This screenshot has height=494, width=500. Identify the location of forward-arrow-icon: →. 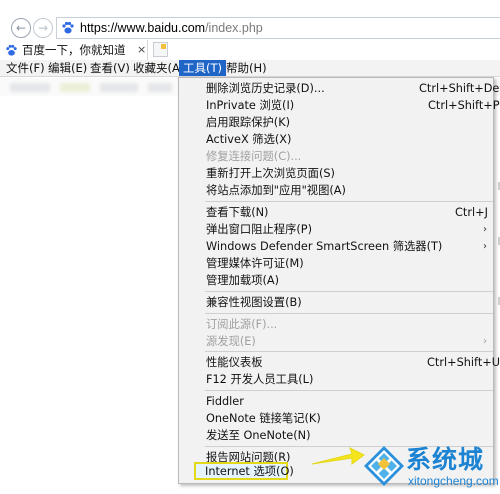
(43, 28).